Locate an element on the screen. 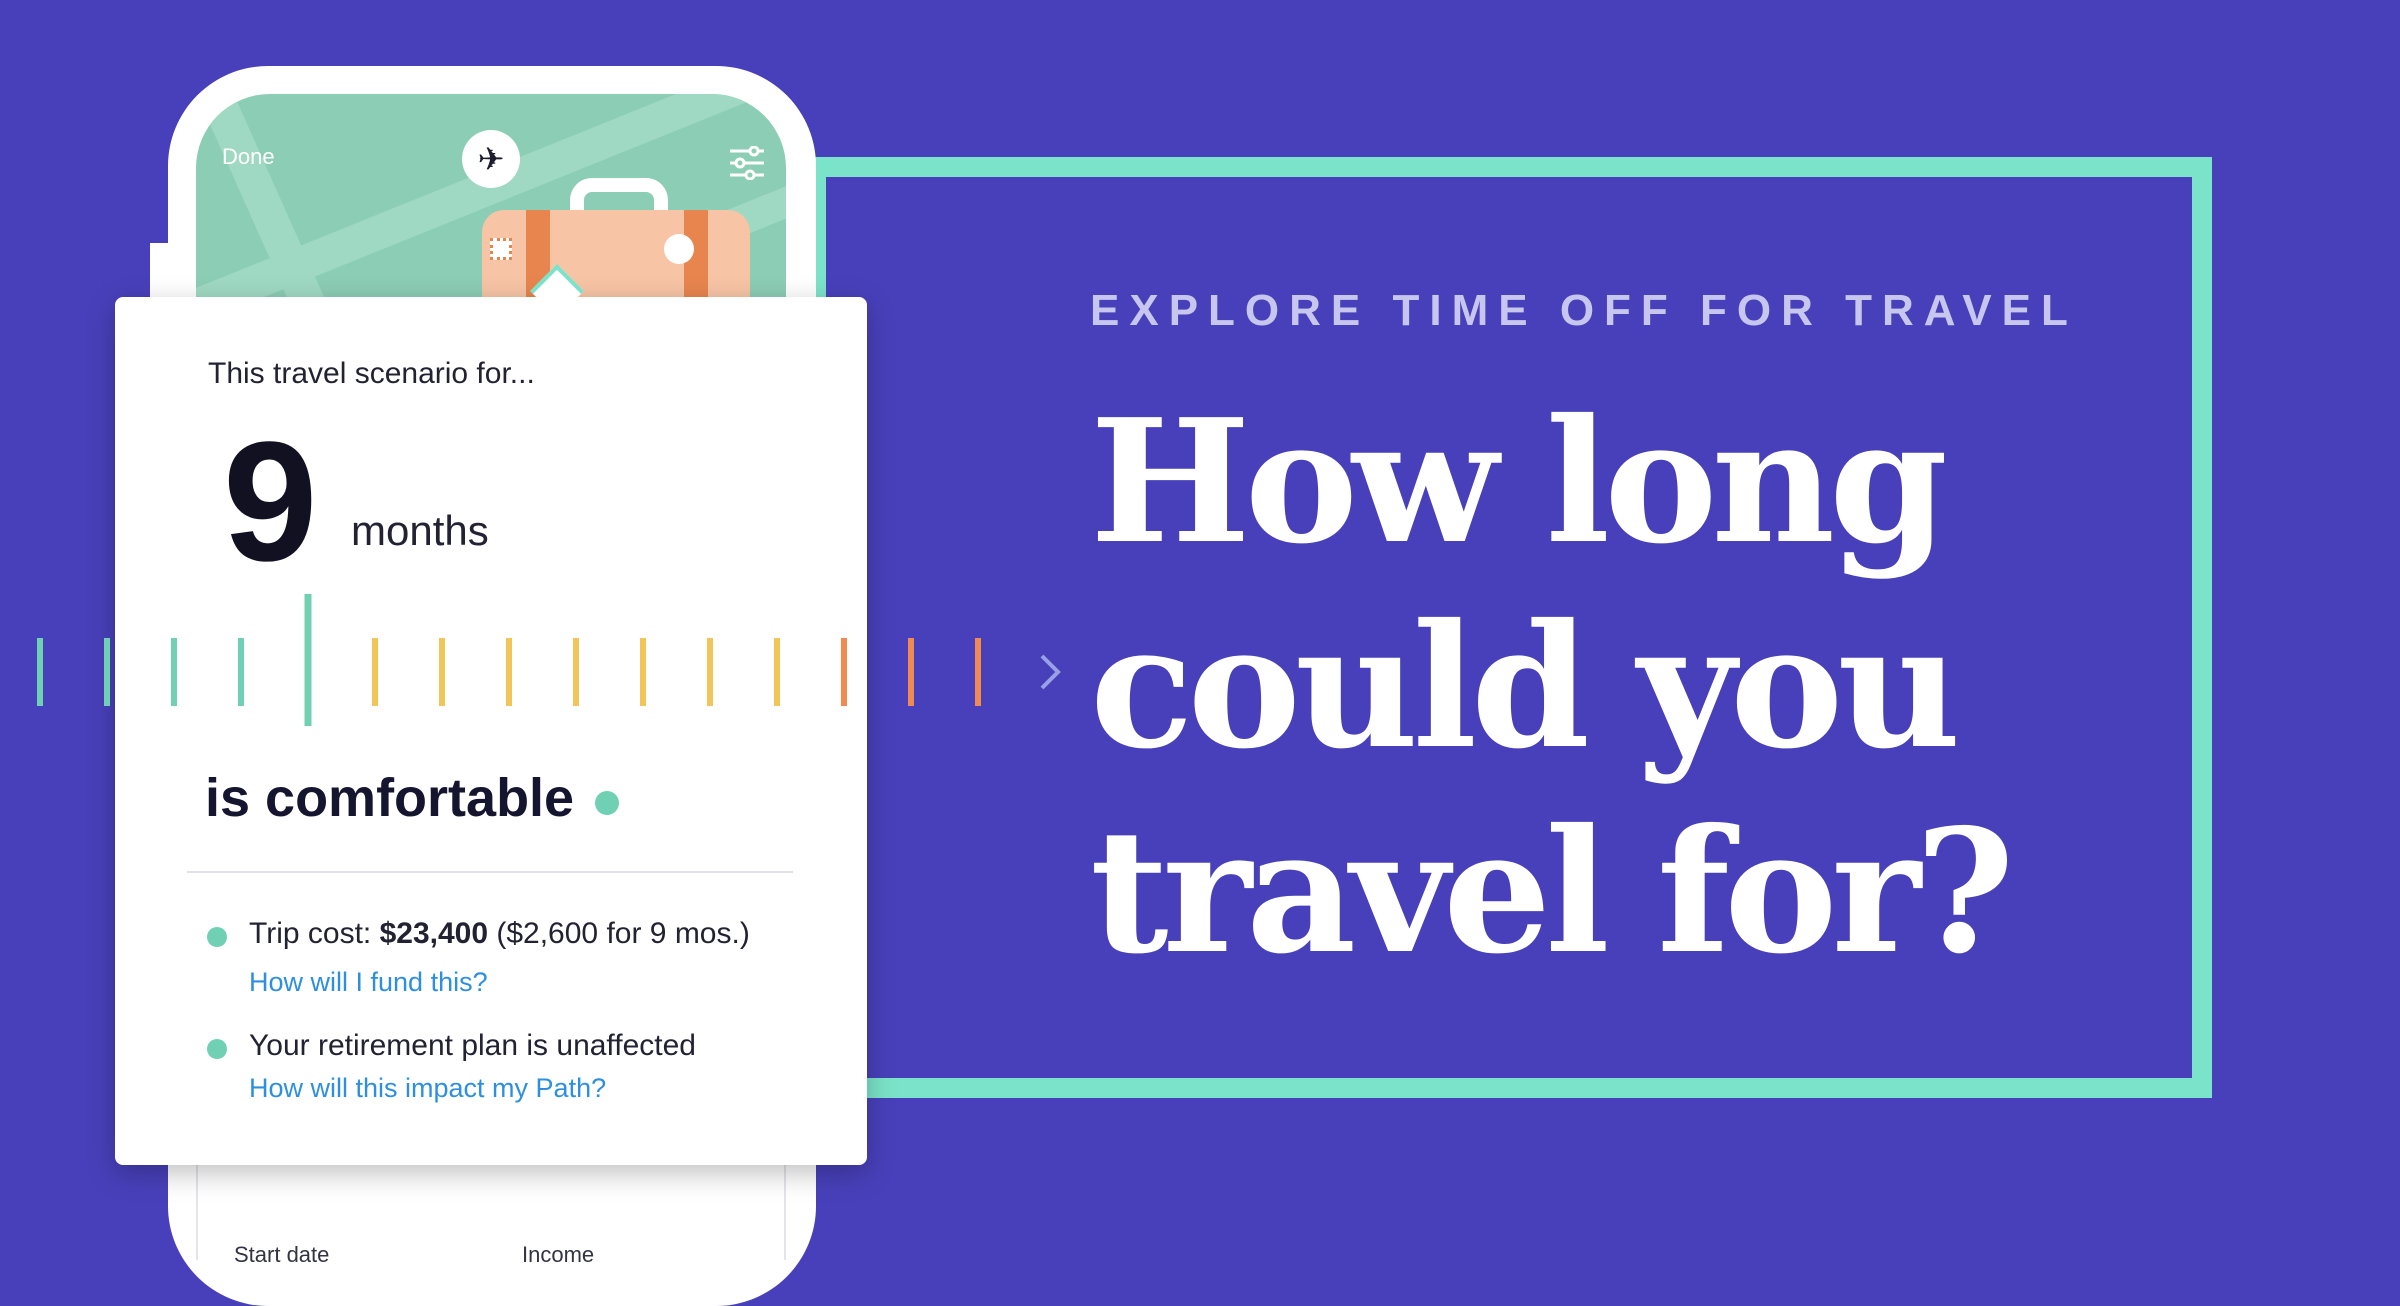 This screenshot has width=2400, height=1306. status-text: is comfortable is located at coordinates (390, 798).